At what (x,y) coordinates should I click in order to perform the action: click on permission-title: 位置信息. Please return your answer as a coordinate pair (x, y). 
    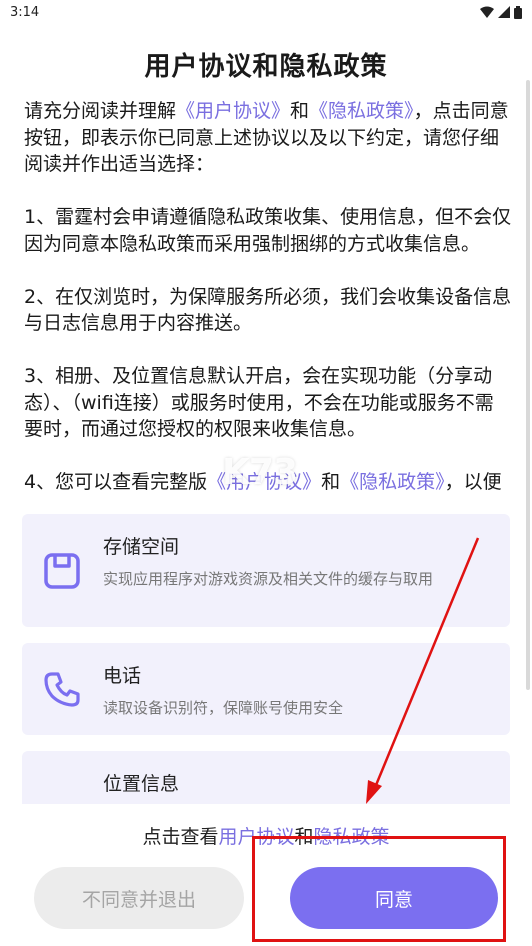
    Looking at the image, I should click on (141, 784).